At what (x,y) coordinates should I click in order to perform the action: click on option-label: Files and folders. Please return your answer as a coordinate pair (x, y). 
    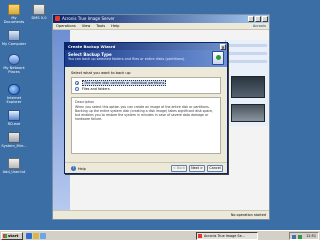
    Looking at the image, I should click on (96, 89).